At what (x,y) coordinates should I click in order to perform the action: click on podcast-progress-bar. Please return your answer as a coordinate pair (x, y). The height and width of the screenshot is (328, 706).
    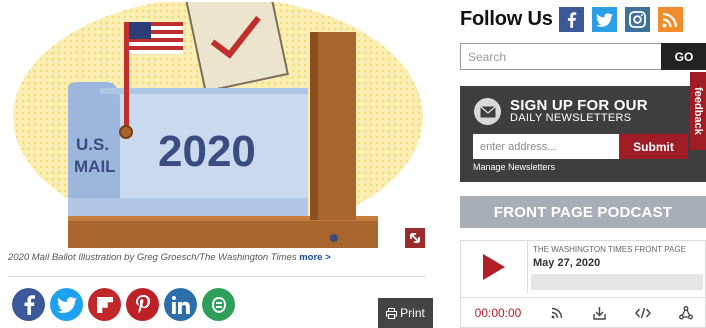
    Looking at the image, I should click on (617, 282).